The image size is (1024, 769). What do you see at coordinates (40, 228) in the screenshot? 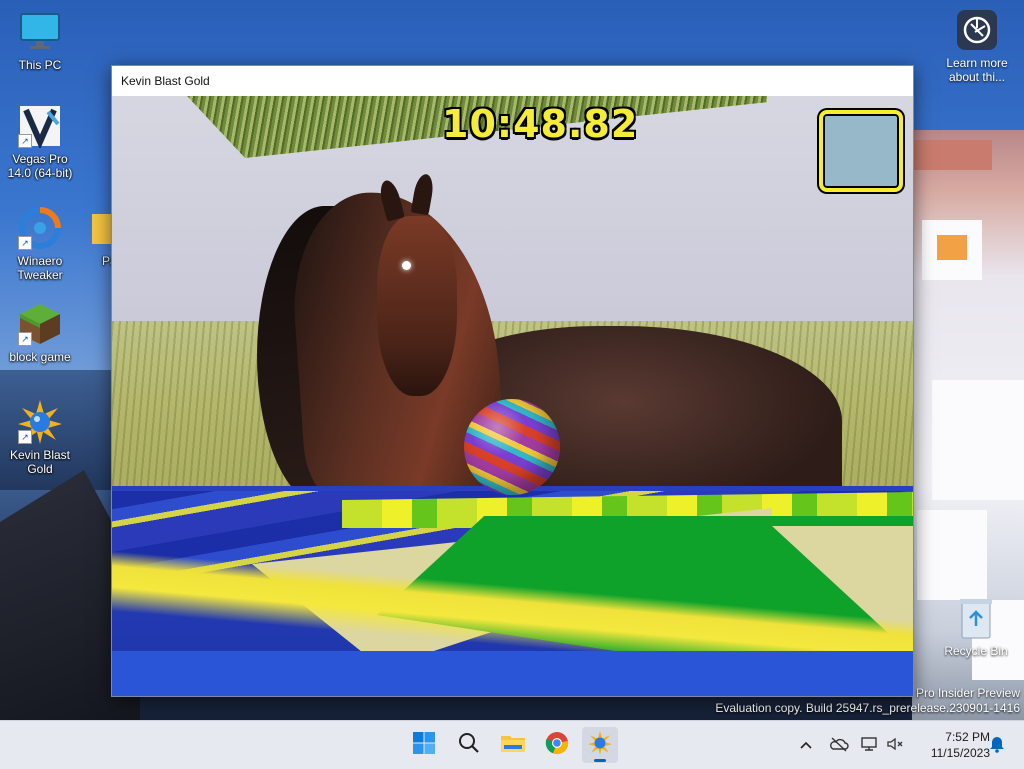
I see `winaero-tweaker-icon: ↗` at bounding box center [40, 228].